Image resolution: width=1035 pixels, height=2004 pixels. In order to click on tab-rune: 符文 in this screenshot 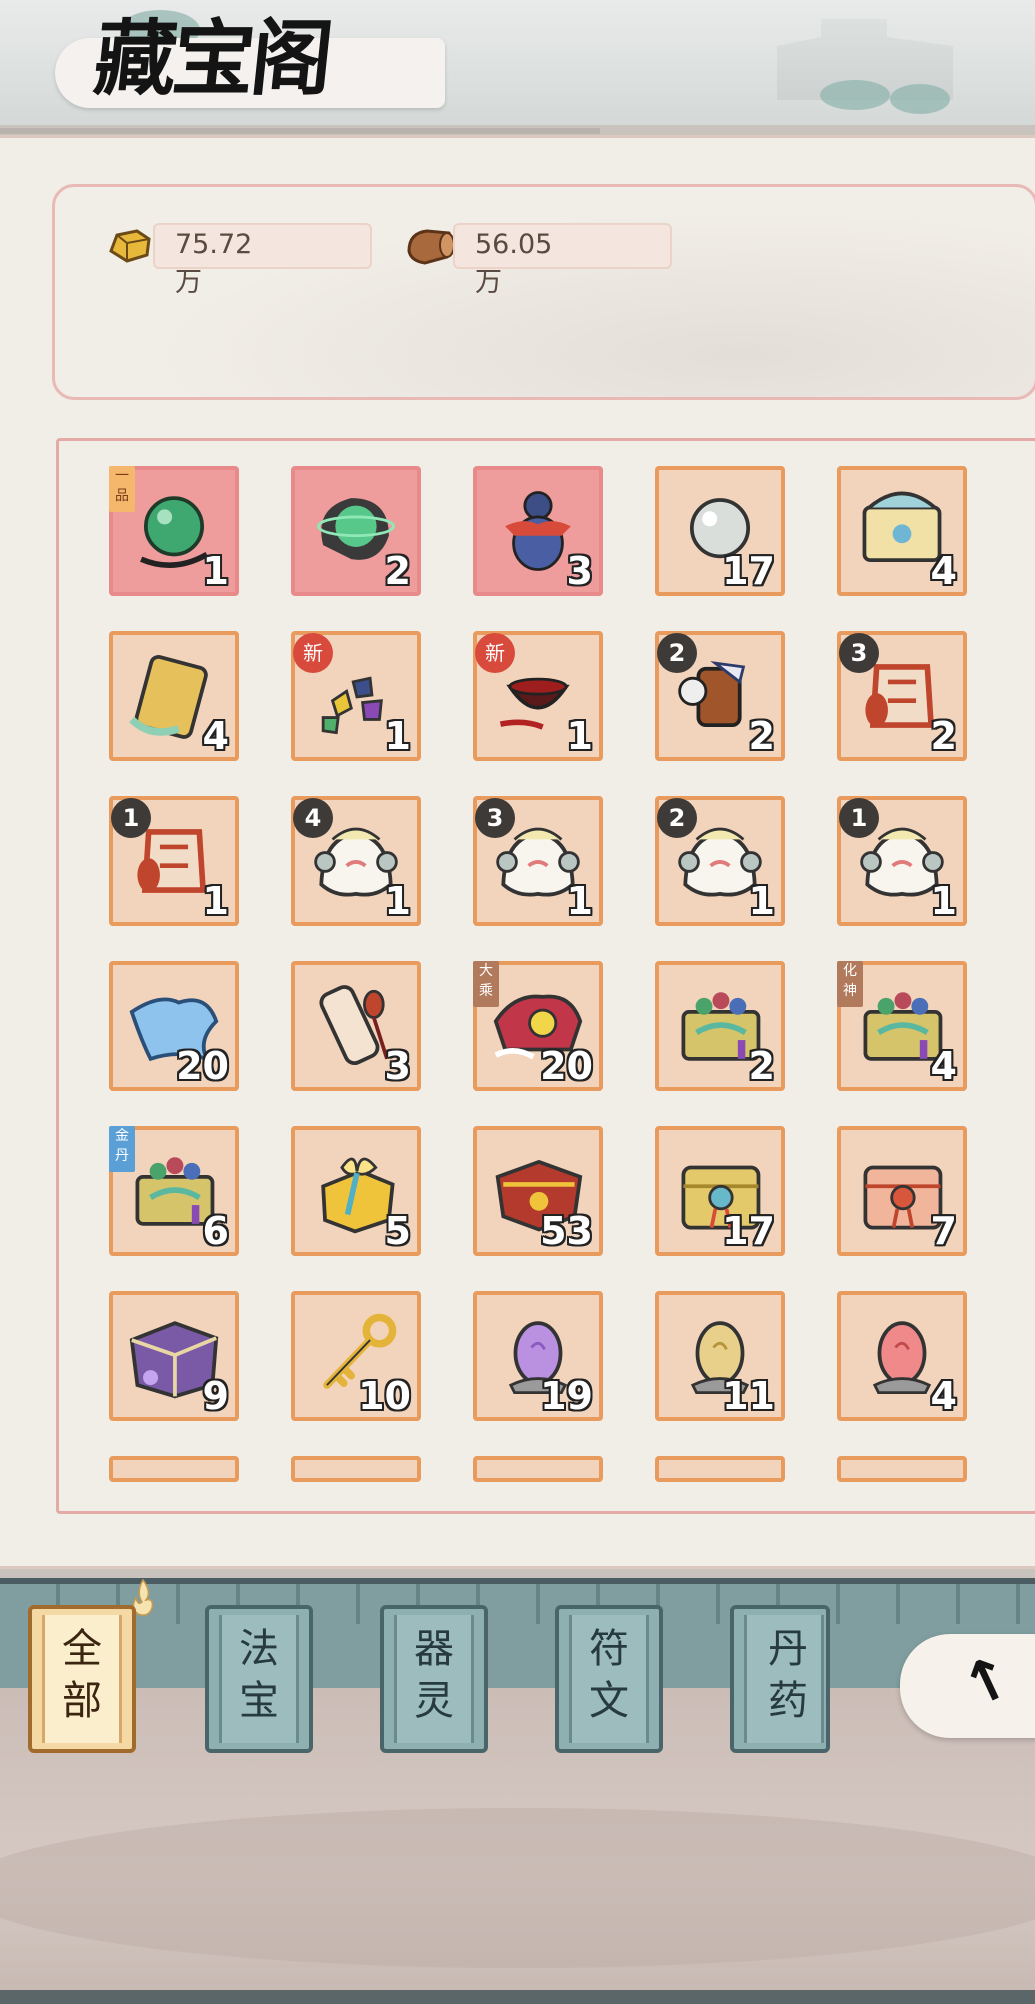, I will do `click(609, 1679)`.